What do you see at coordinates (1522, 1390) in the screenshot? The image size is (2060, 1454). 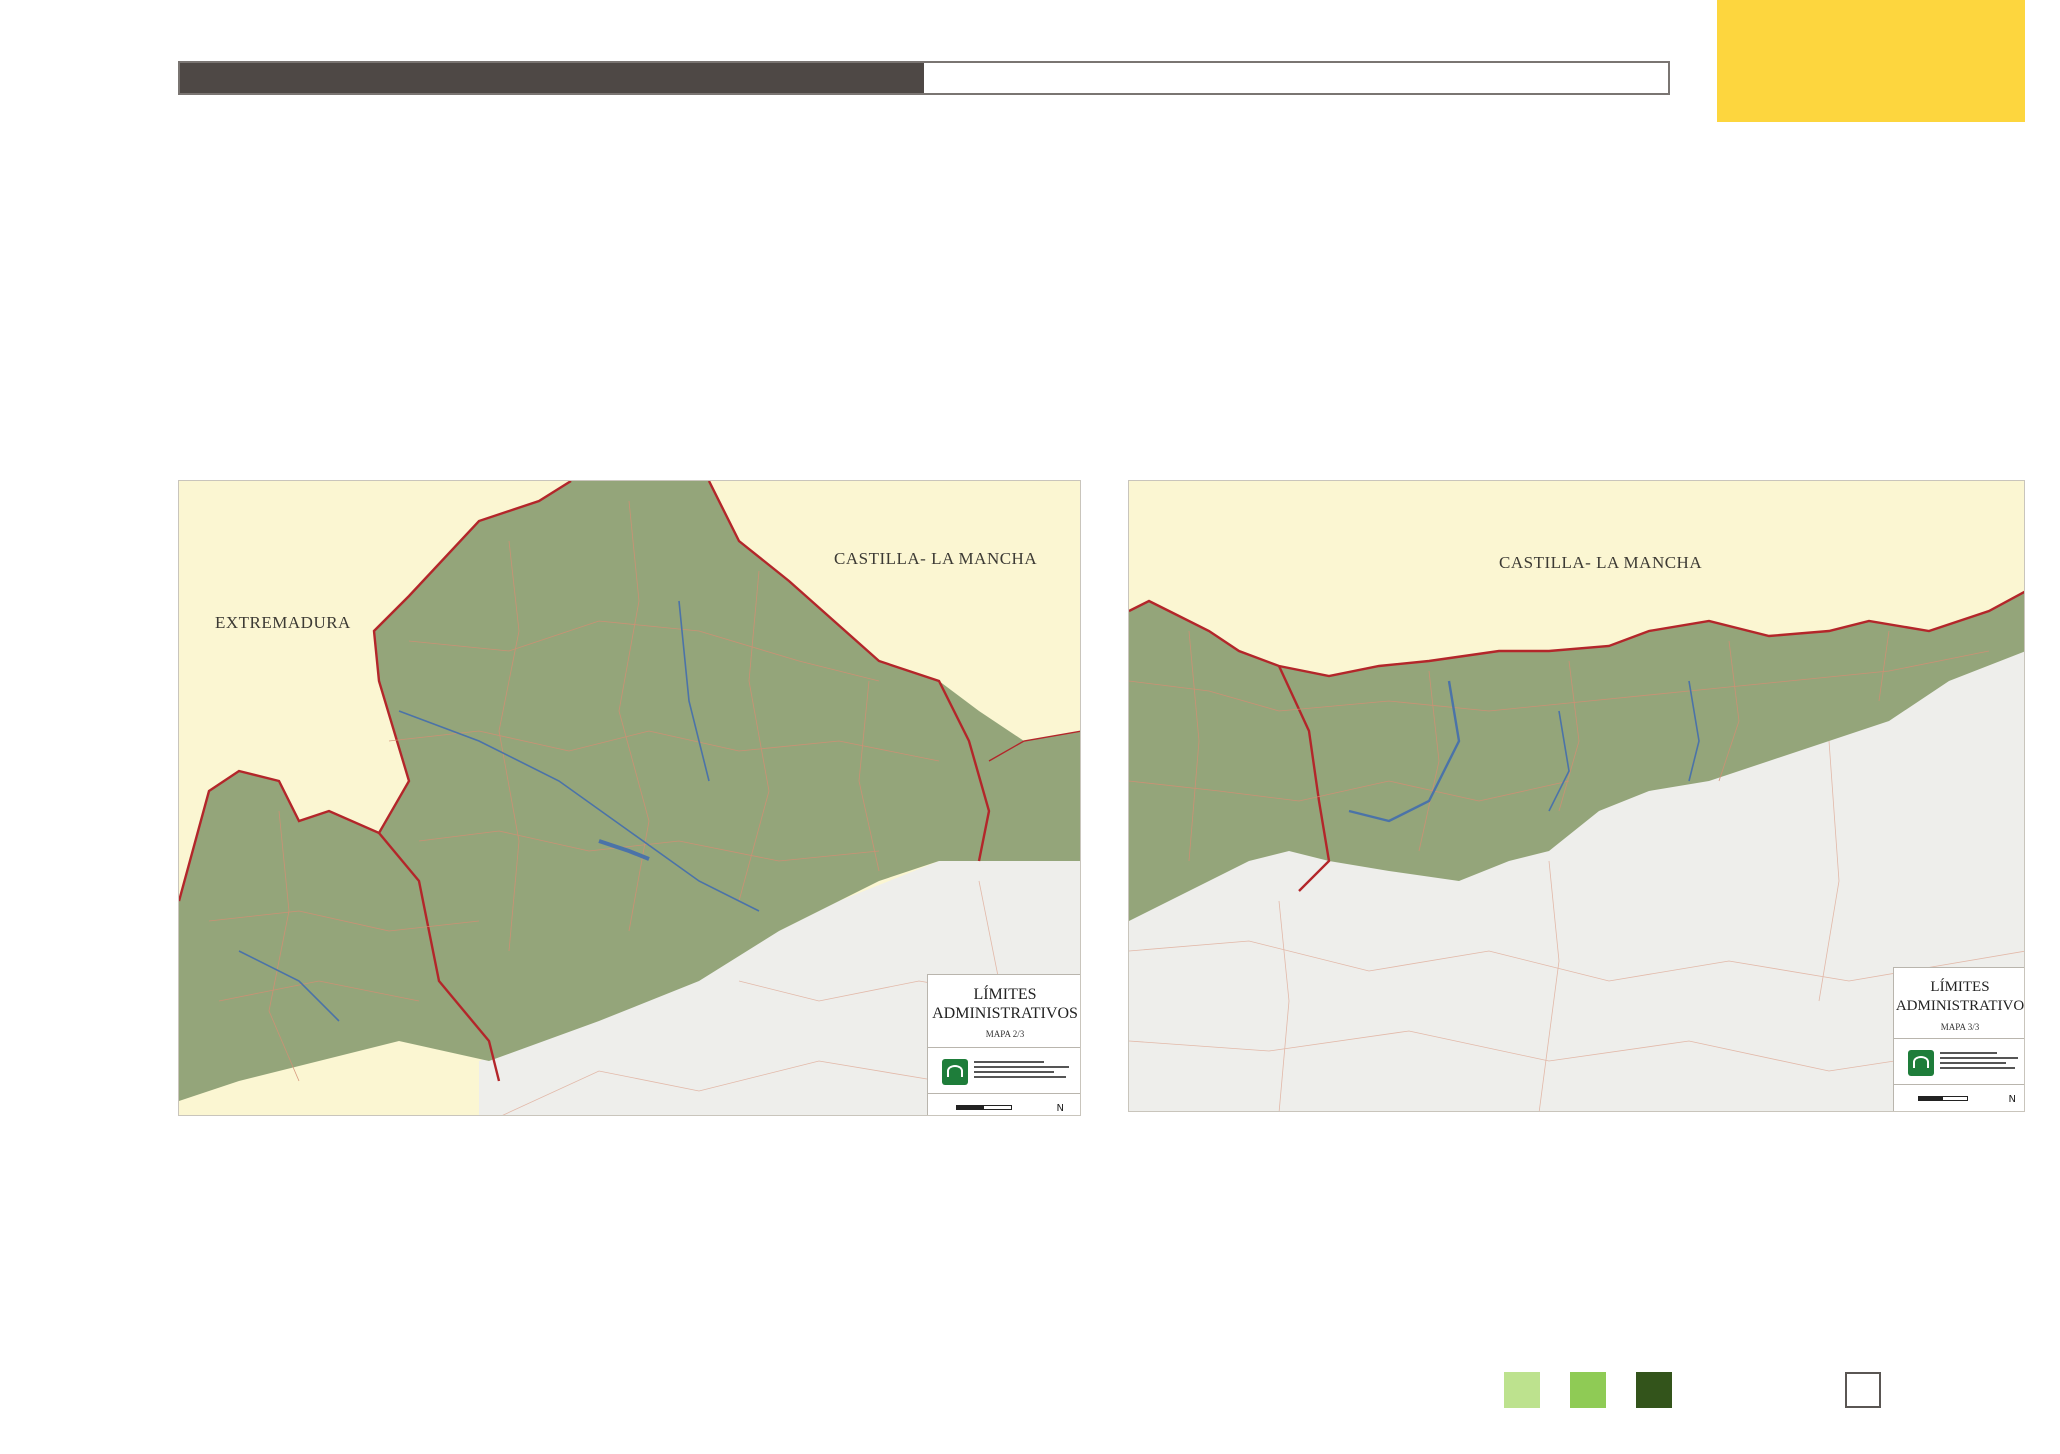 I see `swatch-light-green` at bounding box center [1522, 1390].